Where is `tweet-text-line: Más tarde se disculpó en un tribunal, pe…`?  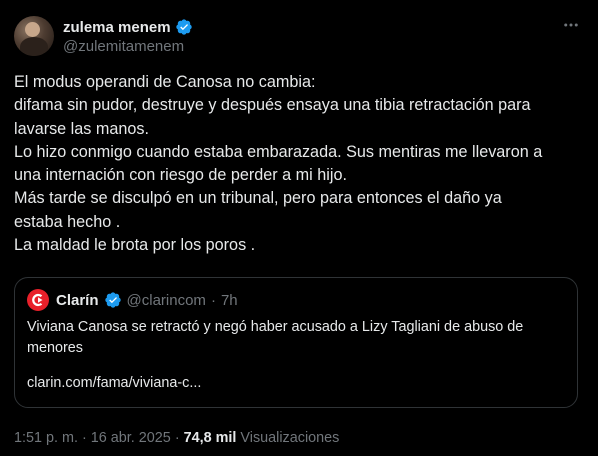 tweet-text-line: Más tarde se disculpó en un tribunal, pe… is located at coordinates (258, 198).